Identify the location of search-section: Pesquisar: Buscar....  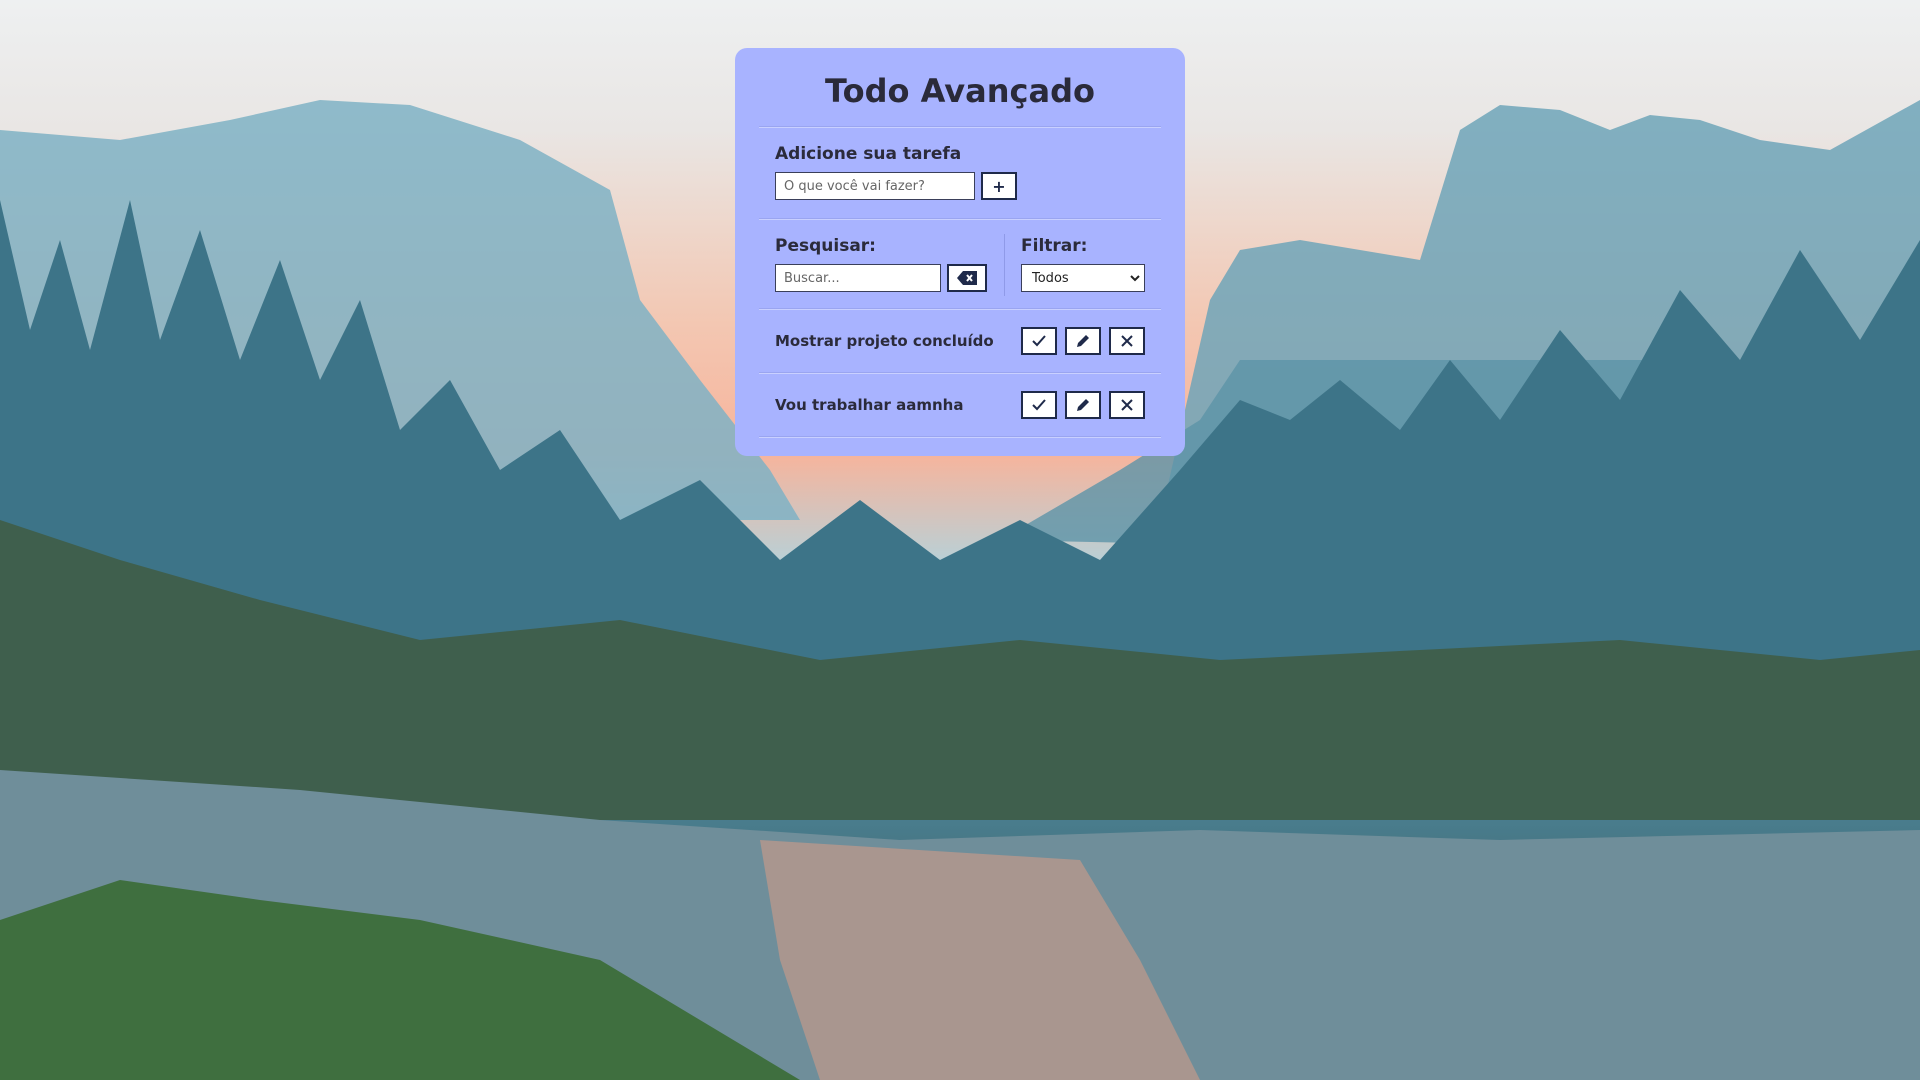
(889, 264).